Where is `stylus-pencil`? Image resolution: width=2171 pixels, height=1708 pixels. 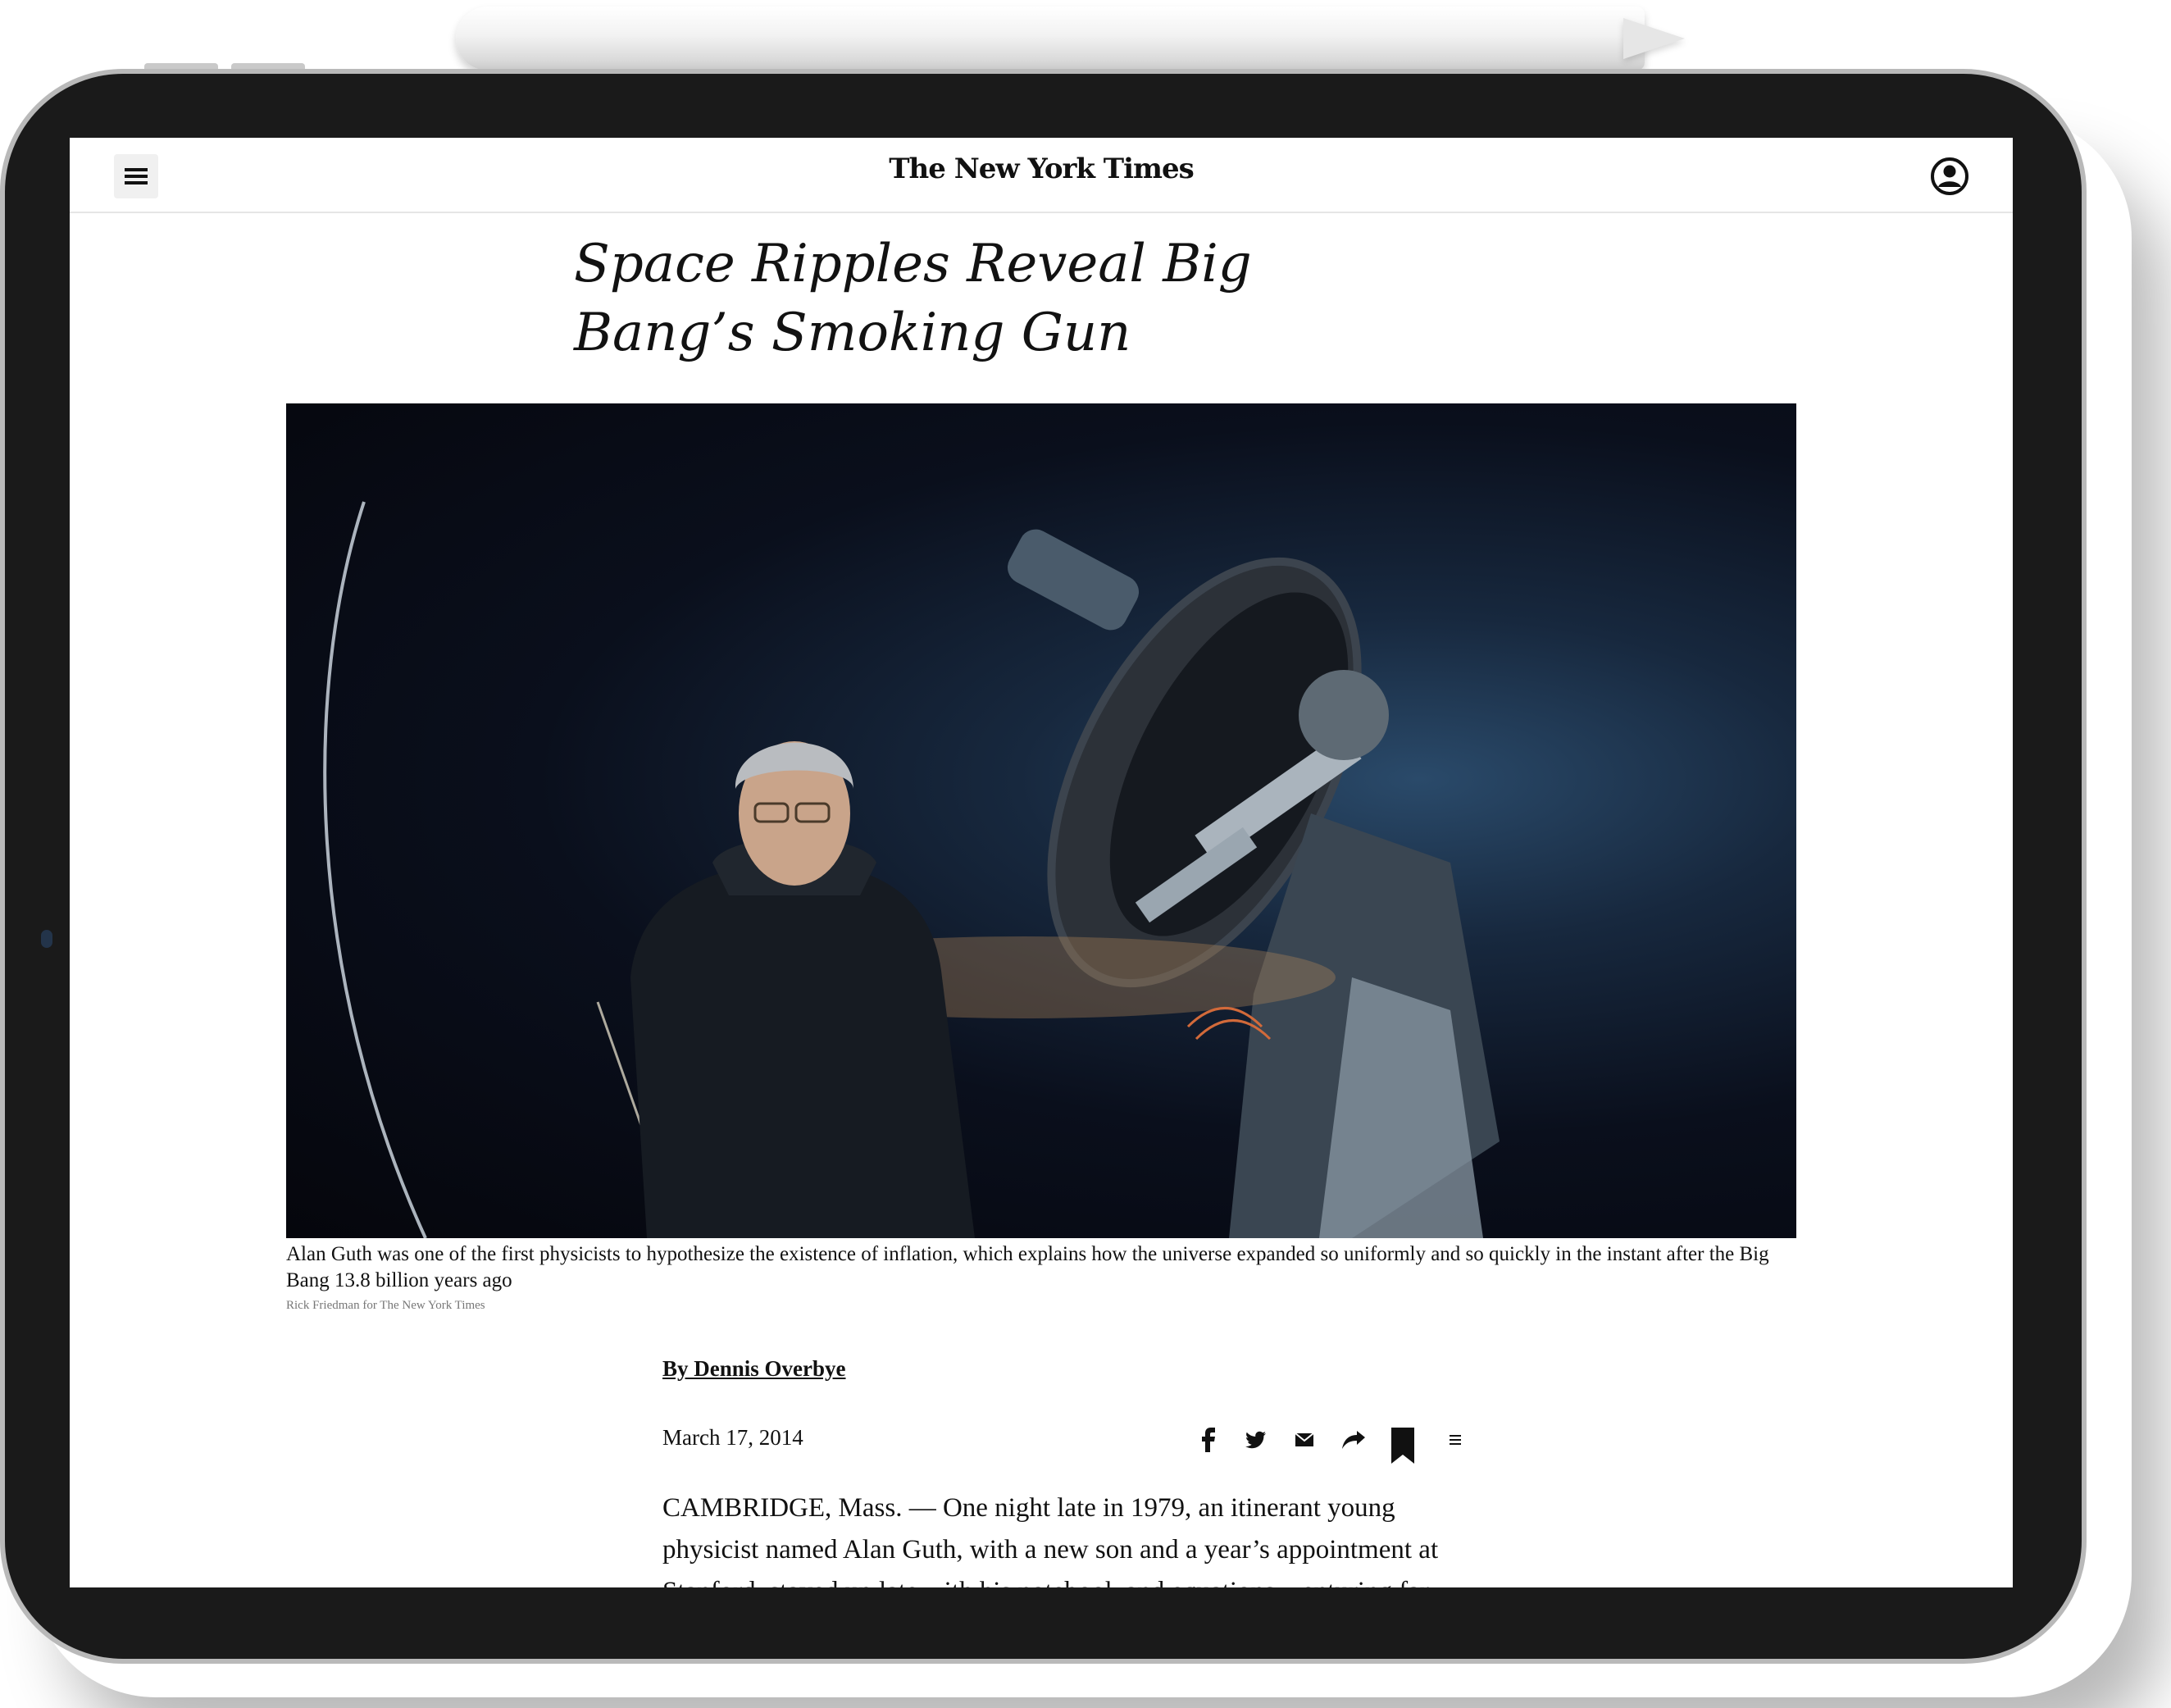
stylus-pencil is located at coordinates (1050, 39).